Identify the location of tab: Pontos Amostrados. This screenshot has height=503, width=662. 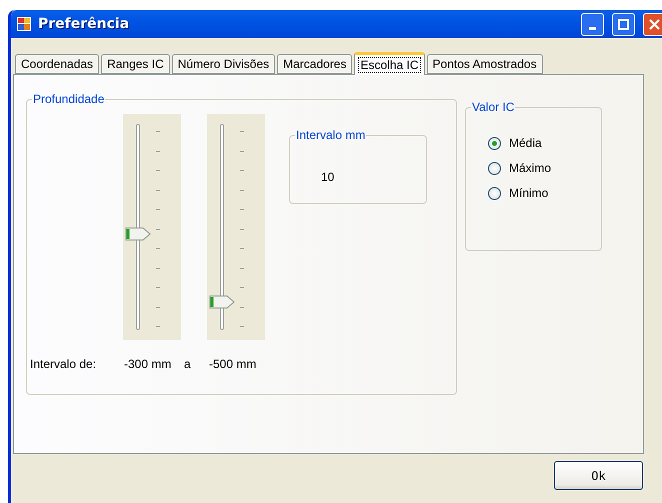
(484, 64).